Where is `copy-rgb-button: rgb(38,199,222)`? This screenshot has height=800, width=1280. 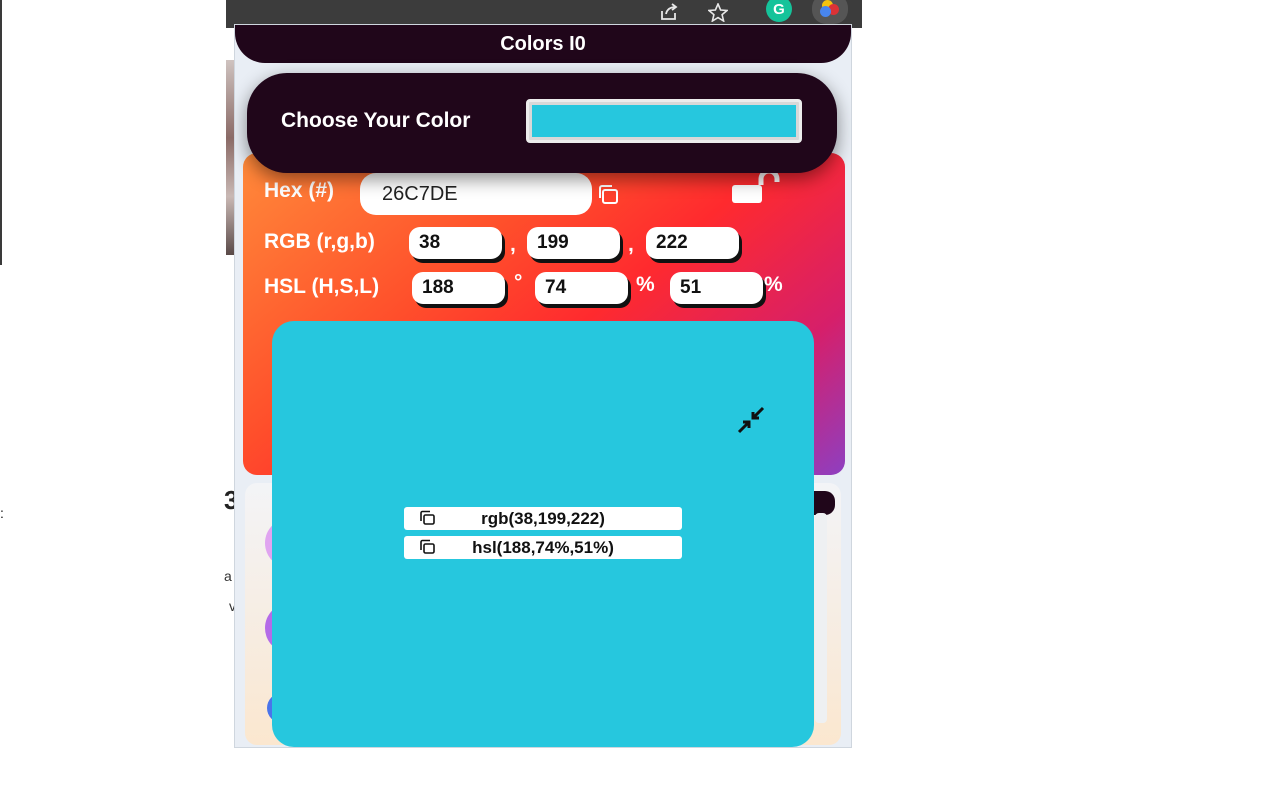 copy-rgb-button: rgb(38,199,222) is located at coordinates (543, 518).